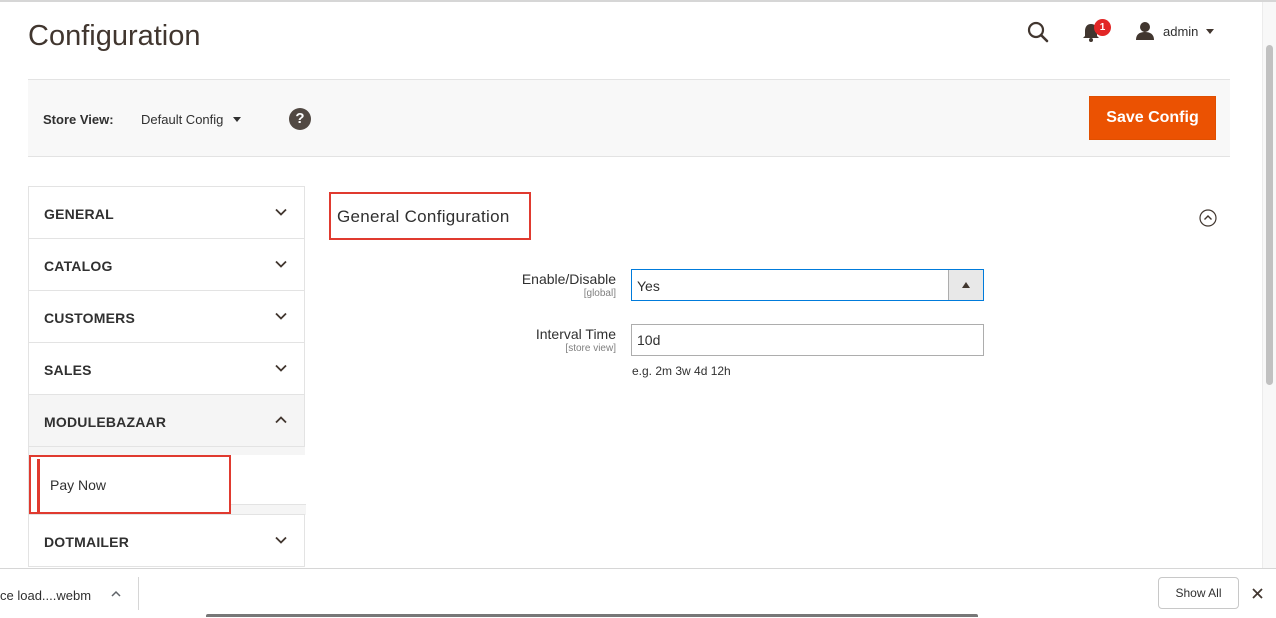 This screenshot has width=1276, height=618. What do you see at coordinates (807, 285) in the screenshot?
I see `enable-disable-select: Yes` at bounding box center [807, 285].